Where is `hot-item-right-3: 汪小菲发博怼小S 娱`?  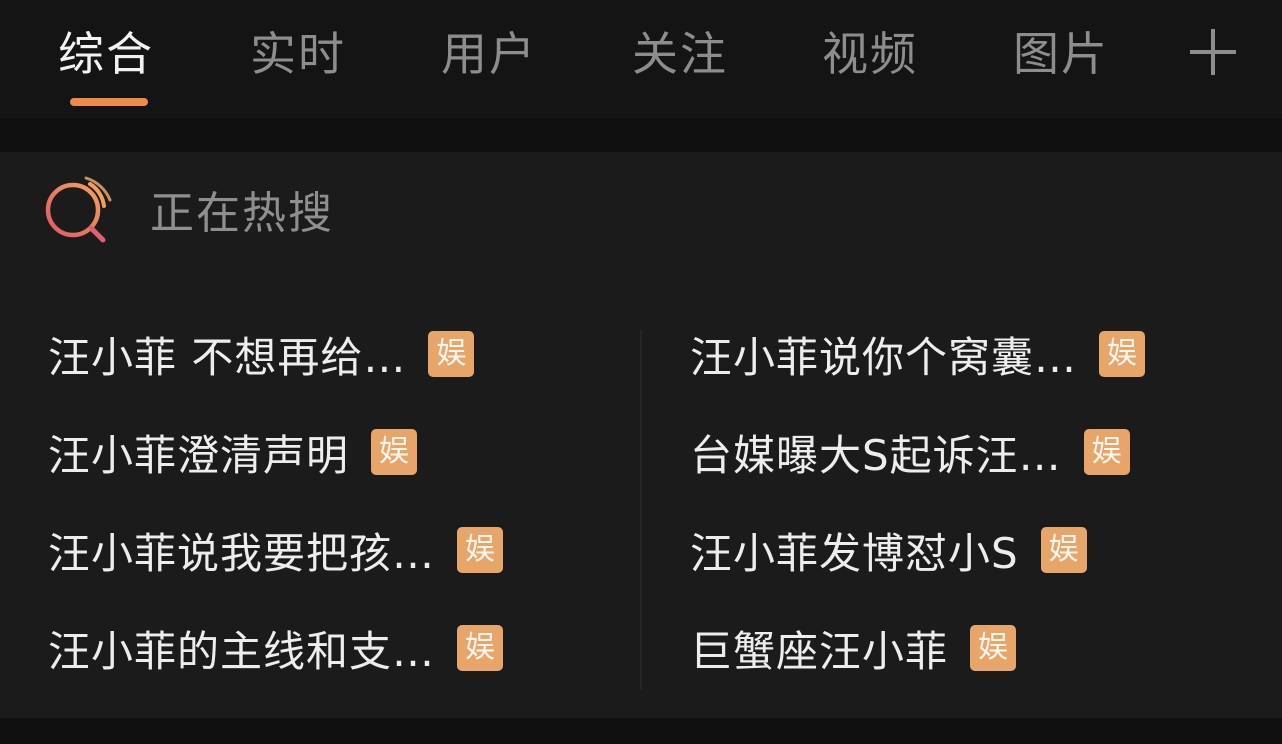
hot-item-right-3: 汪小菲发博怼小S 娱 is located at coordinates (888, 550).